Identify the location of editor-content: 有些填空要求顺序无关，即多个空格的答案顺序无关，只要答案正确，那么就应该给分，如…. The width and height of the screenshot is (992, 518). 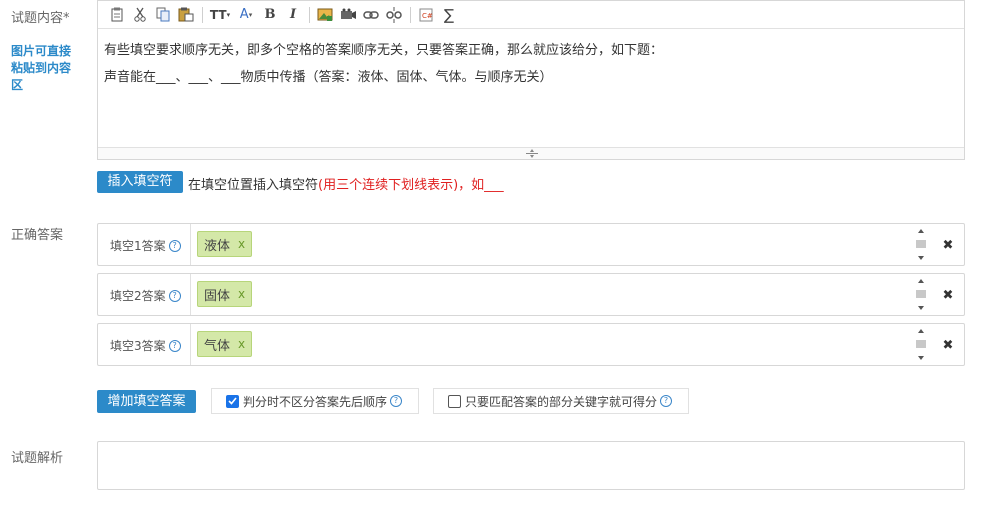
(531, 58).